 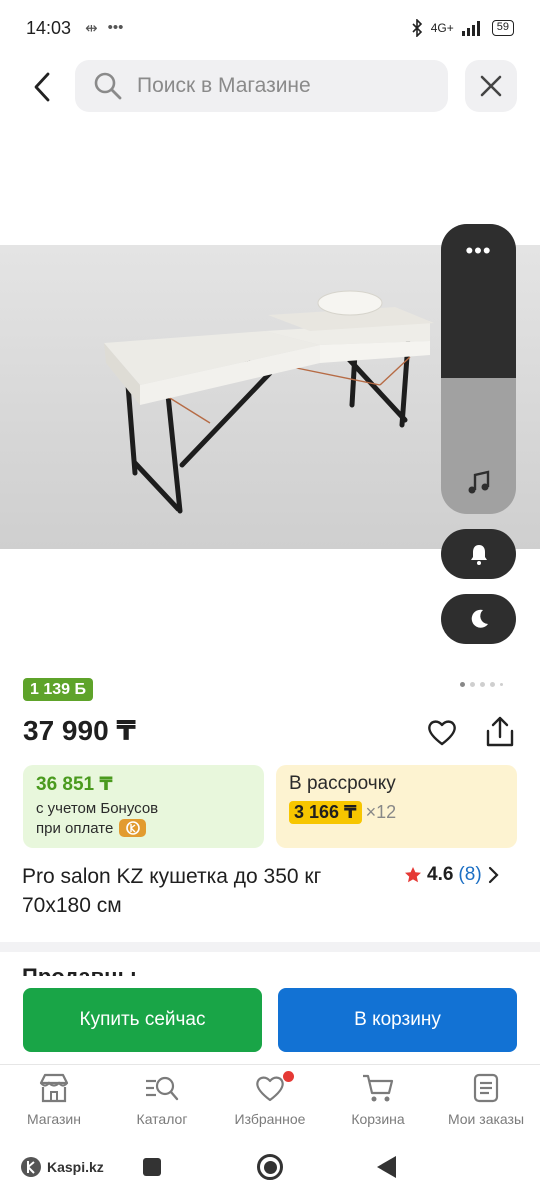 I want to click on network-type: 4G+, so click(x=442, y=28).